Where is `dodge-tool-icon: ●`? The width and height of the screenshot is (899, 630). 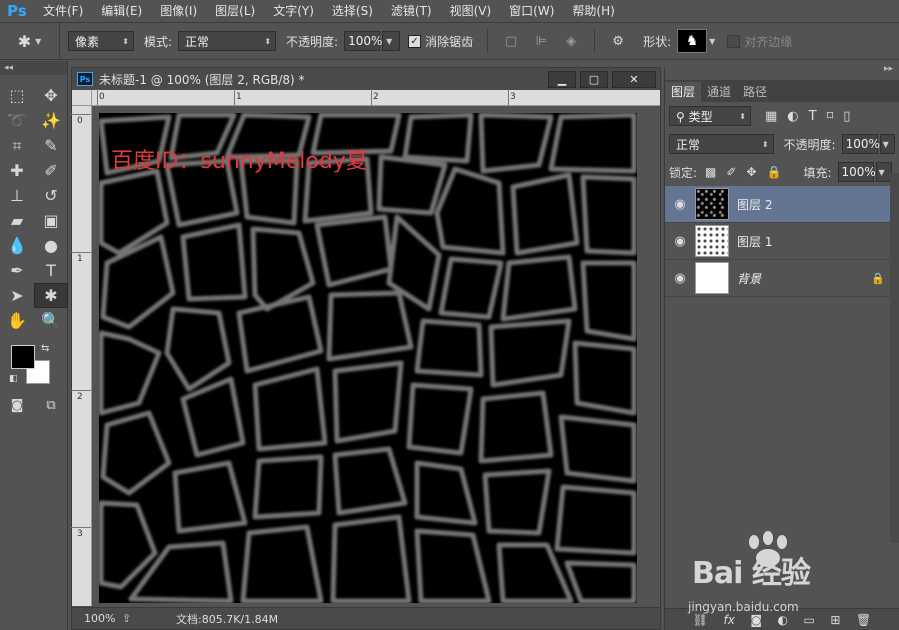 dodge-tool-icon: ● is located at coordinates (51, 245).